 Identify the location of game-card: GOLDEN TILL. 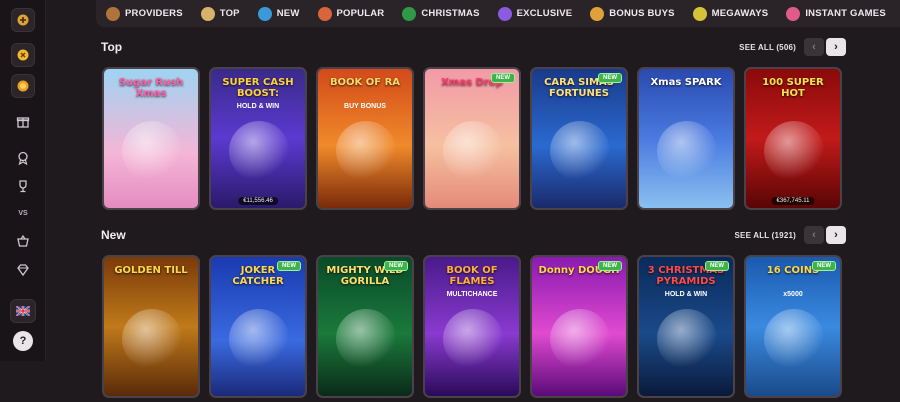
(151, 326).